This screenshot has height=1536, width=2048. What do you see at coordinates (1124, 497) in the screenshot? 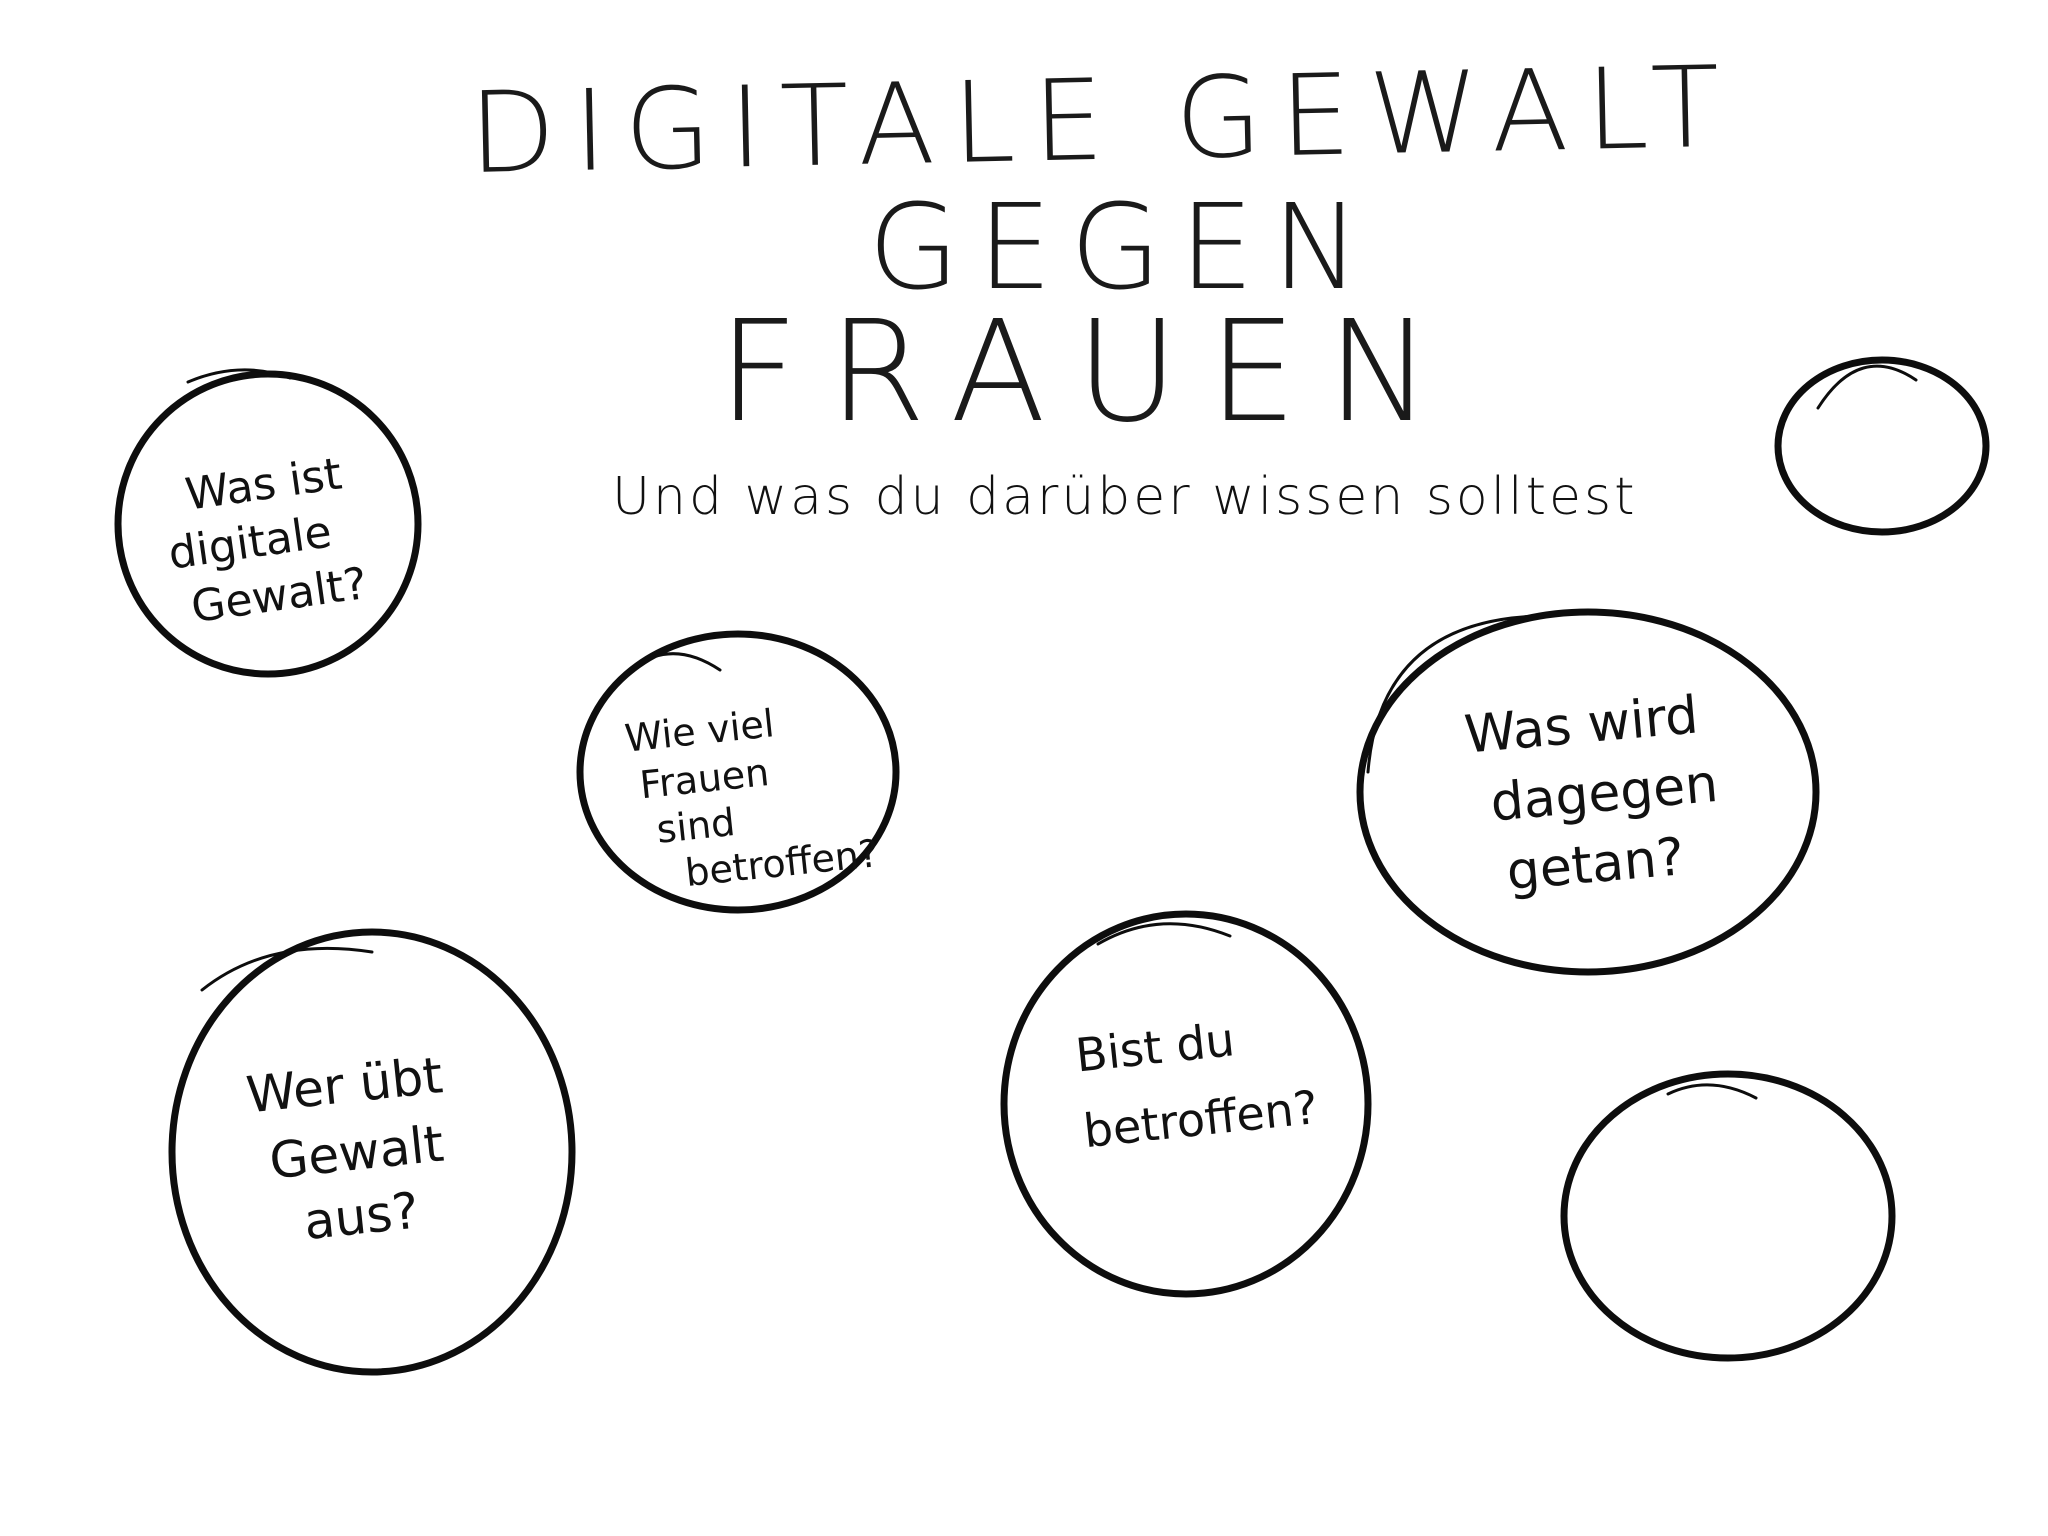
I see `subtitle: Und was du darüber wissen solltest` at bounding box center [1124, 497].